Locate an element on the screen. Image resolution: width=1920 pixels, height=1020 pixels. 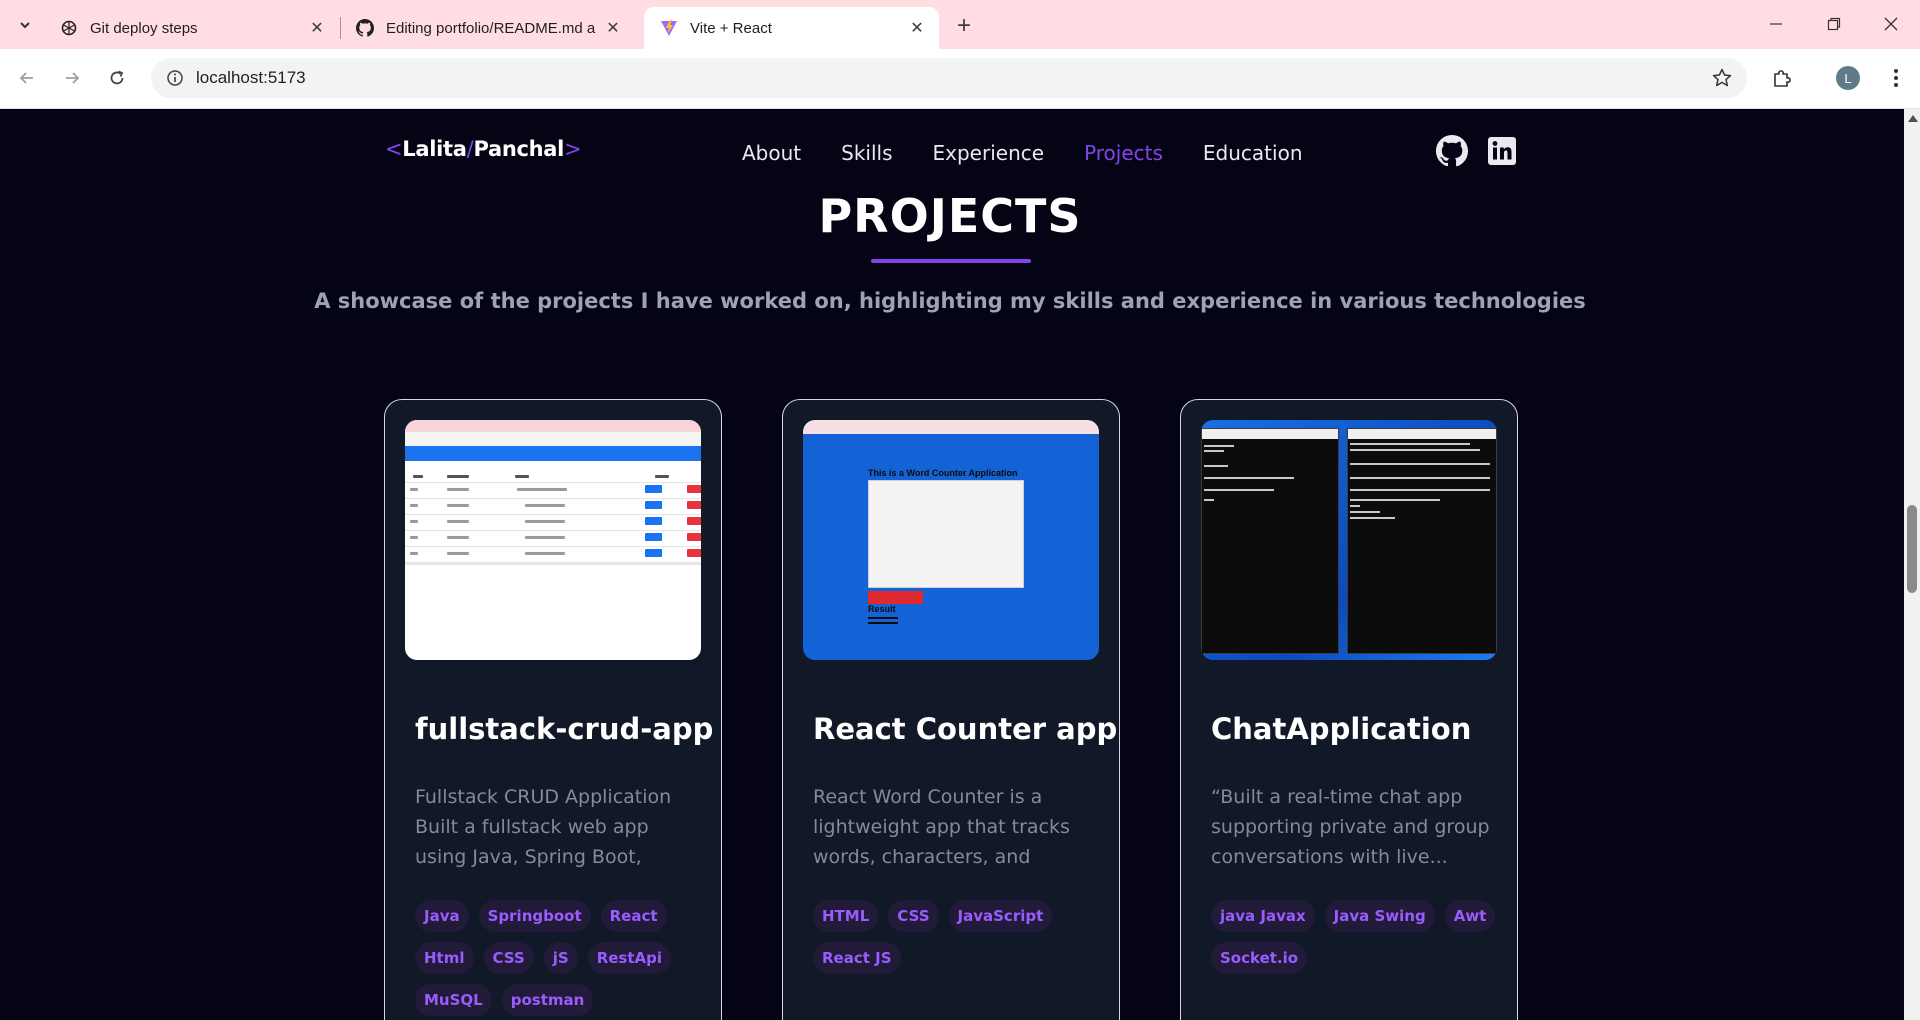
forward-button is located at coordinates (72, 78).